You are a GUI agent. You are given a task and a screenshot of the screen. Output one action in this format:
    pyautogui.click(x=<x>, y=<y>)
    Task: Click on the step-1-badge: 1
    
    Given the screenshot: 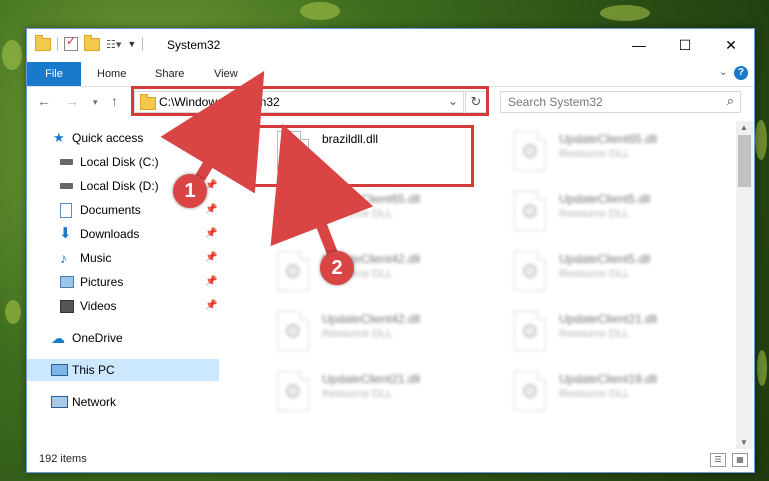 What is the action you would take?
    pyautogui.click(x=190, y=191)
    